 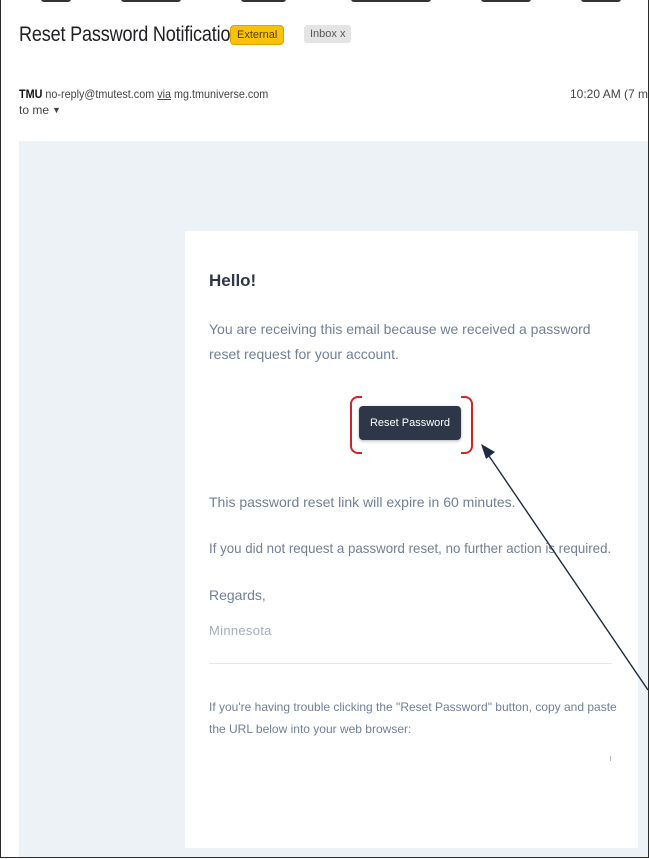 I want to click on recipient-dropdown: to me ▼, so click(x=40, y=110).